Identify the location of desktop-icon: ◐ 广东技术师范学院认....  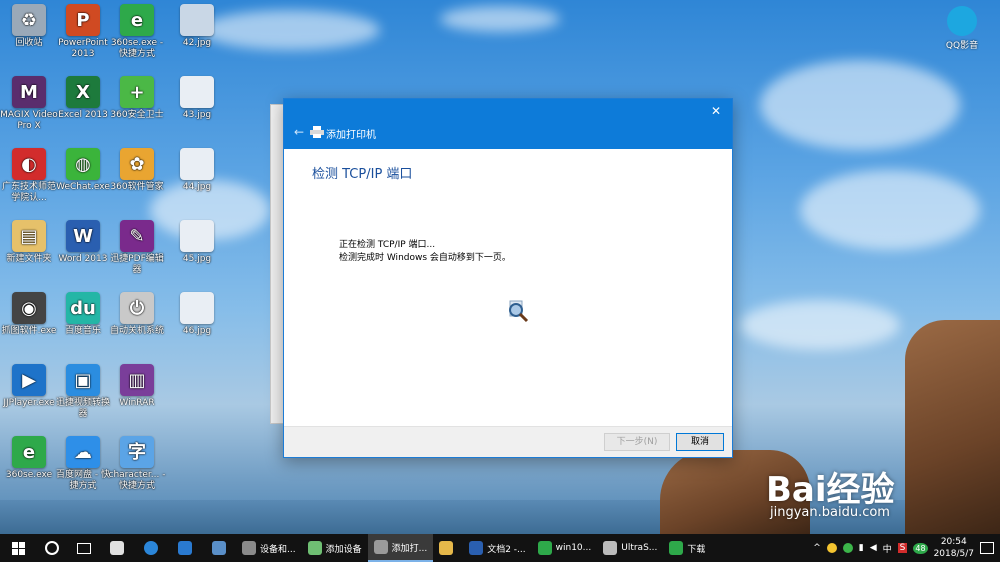
(30, 176).